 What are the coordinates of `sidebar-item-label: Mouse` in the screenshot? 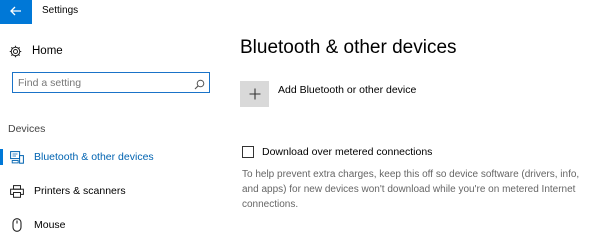 It's located at (50, 225).